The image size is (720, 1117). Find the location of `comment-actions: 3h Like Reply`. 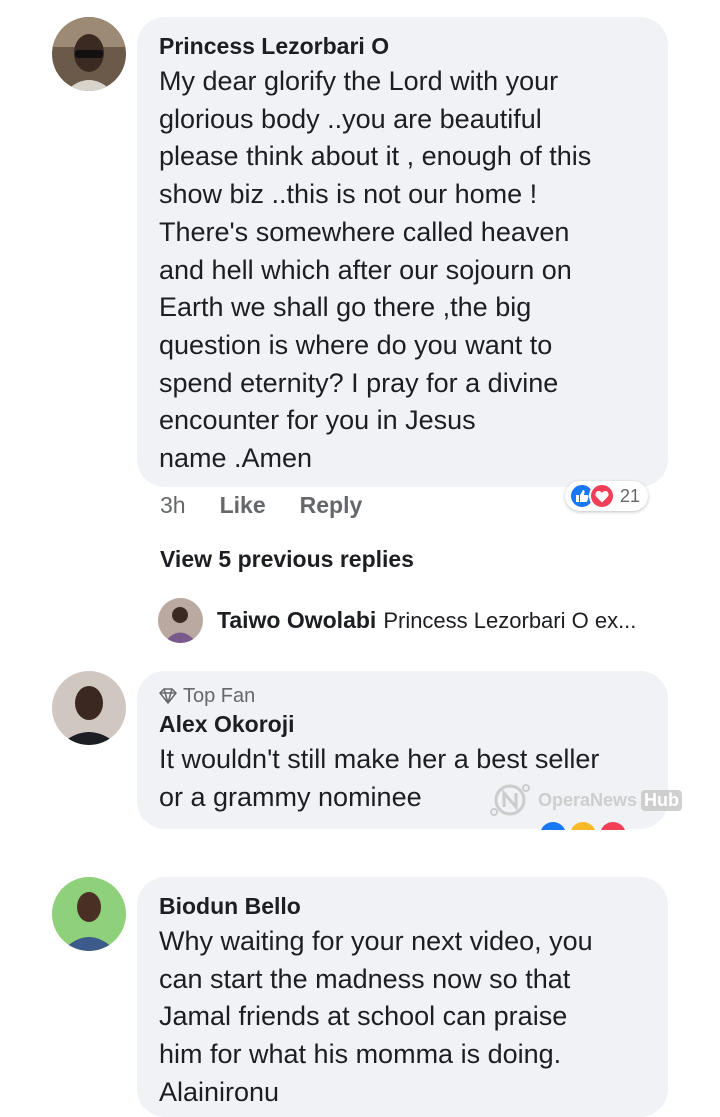

comment-actions: 3h Like Reply is located at coordinates (261, 505).